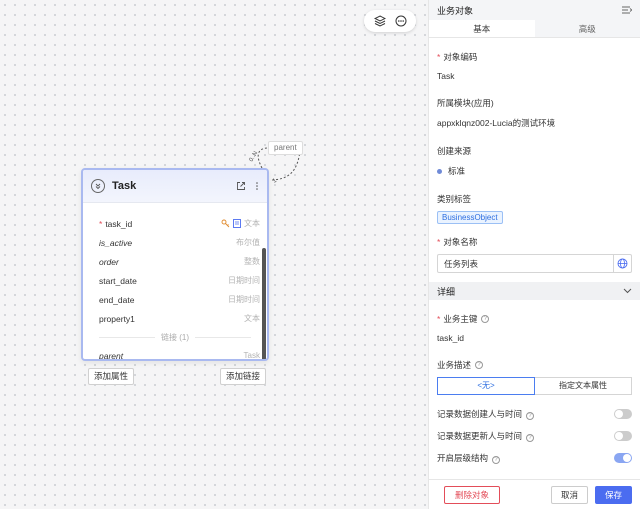 The height and width of the screenshot is (509, 640). I want to click on category-label: 类别标签, so click(454, 199).